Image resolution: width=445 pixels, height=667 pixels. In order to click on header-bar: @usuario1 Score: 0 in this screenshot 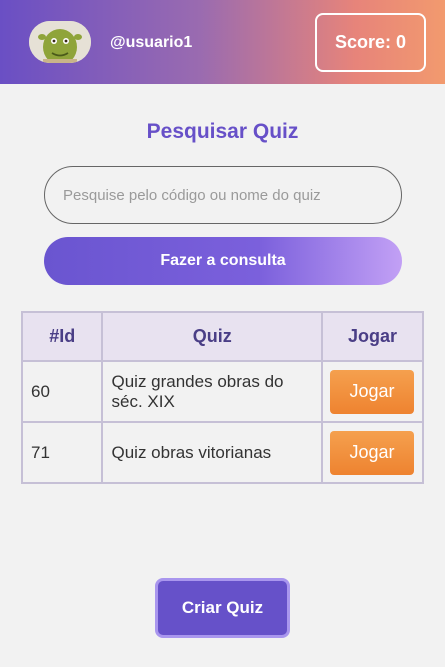, I will do `click(222, 42)`.